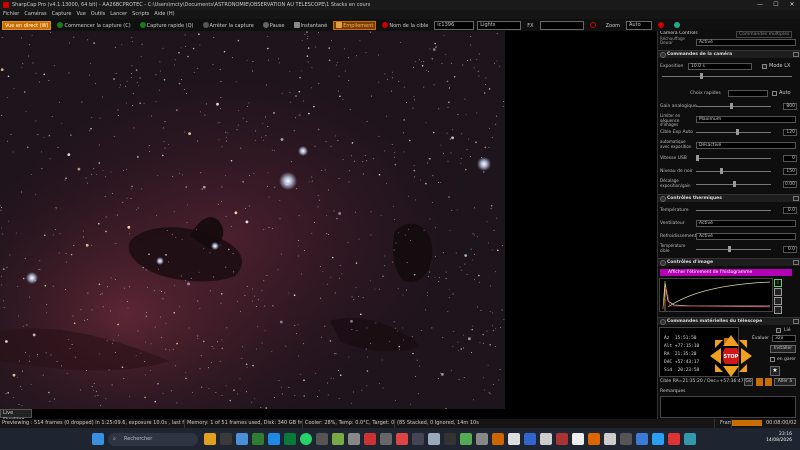 Image resolution: width=800 pixels, height=450 pixels. Describe the element at coordinates (784, 338) in the screenshot. I see `rate-select: 32x` at that location.